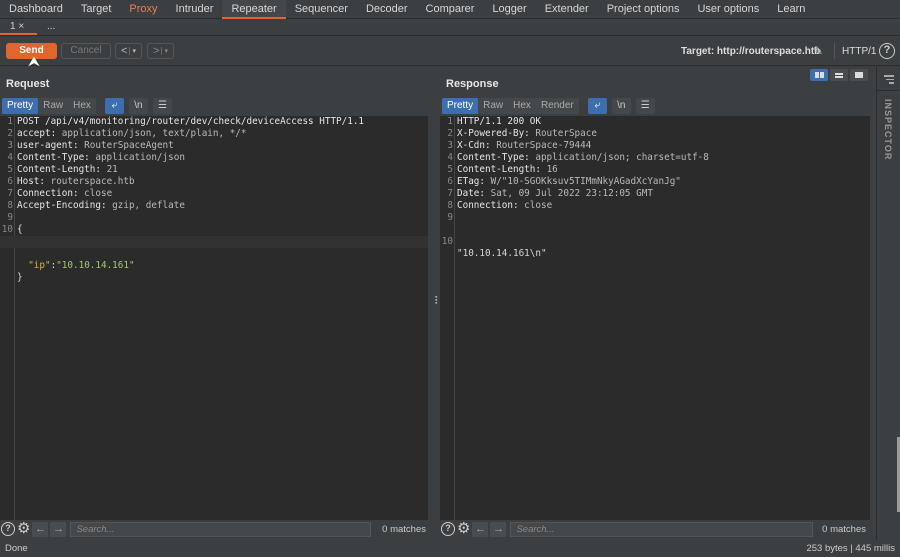 This screenshot has width=900, height=557. Describe the element at coordinates (655, 194) in the screenshot. I see `code-line: 7 Date: Sat, 09 Jul 2022 23:12:05 GMT` at that location.